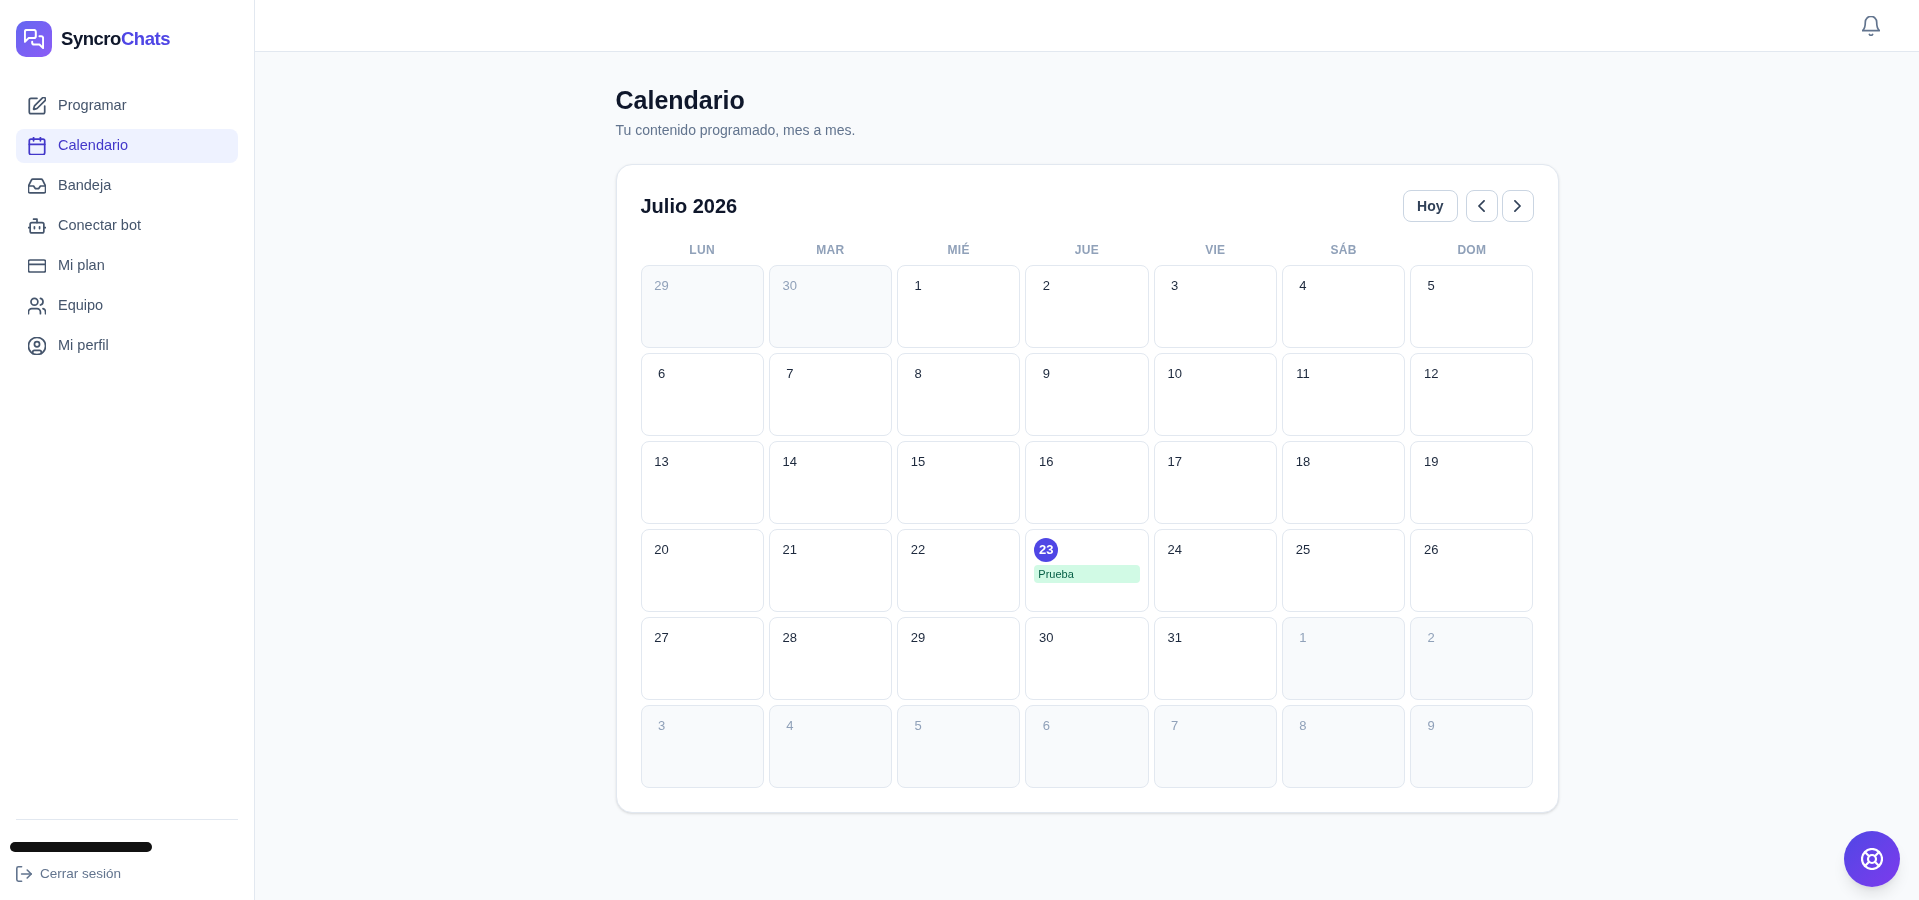 The image size is (1919, 900). What do you see at coordinates (959, 394) in the screenshot?
I see `day-cell: 8` at bounding box center [959, 394].